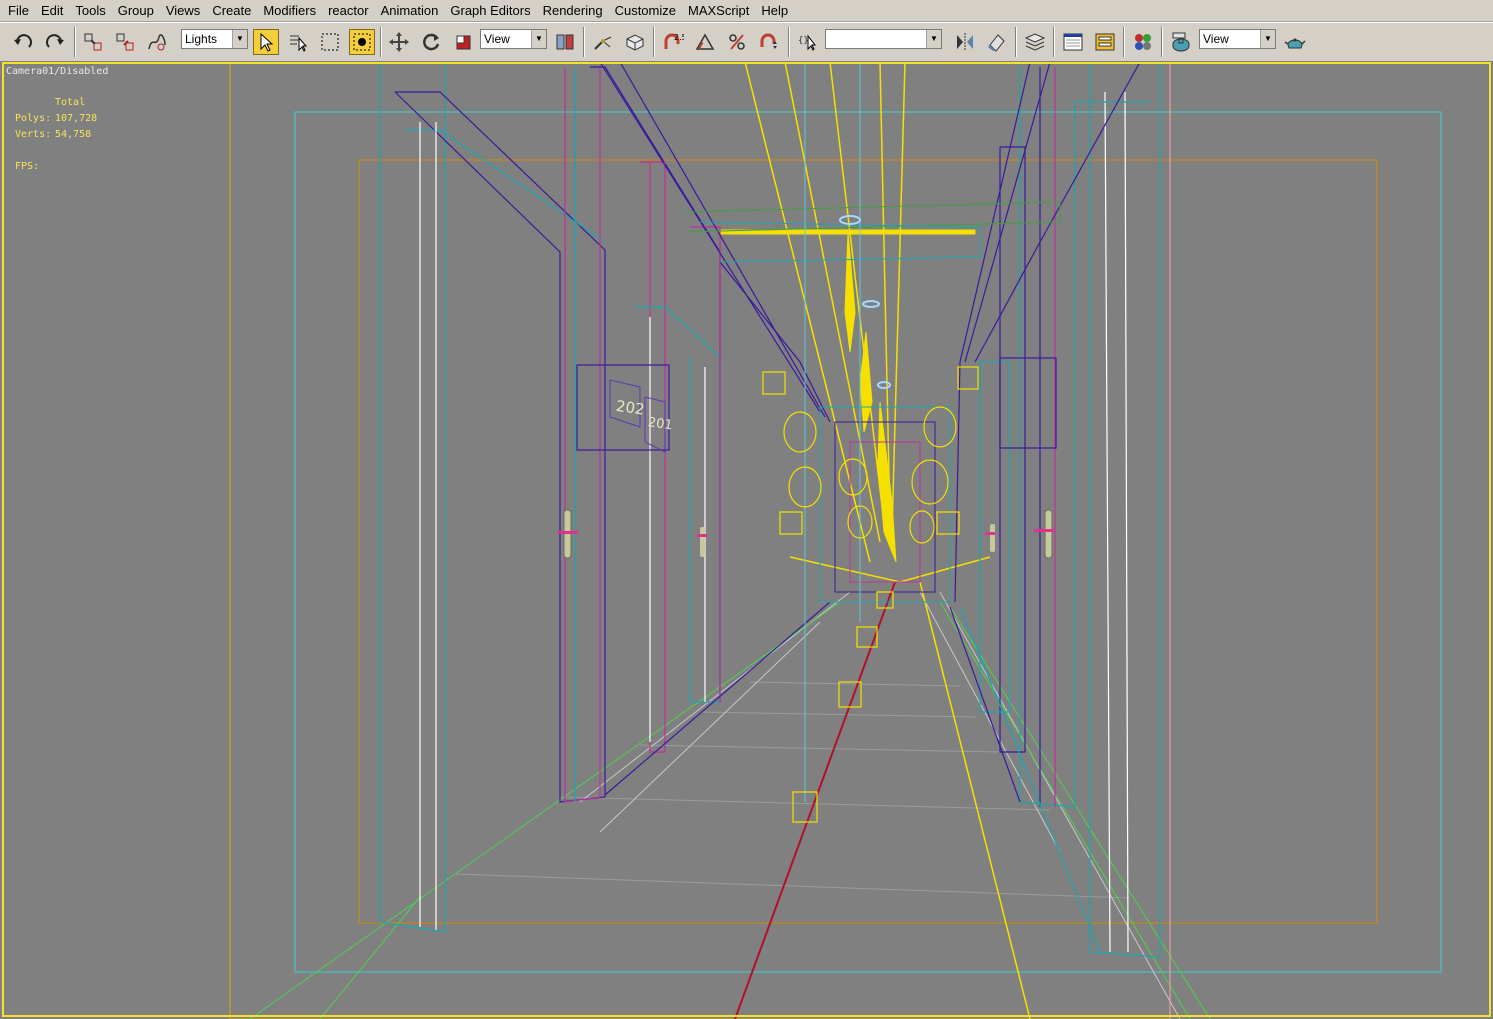 The height and width of the screenshot is (1019, 1493). What do you see at coordinates (463, 42) in the screenshot?
I see `select-and-scale-icon` at bounding box center [463, 42].